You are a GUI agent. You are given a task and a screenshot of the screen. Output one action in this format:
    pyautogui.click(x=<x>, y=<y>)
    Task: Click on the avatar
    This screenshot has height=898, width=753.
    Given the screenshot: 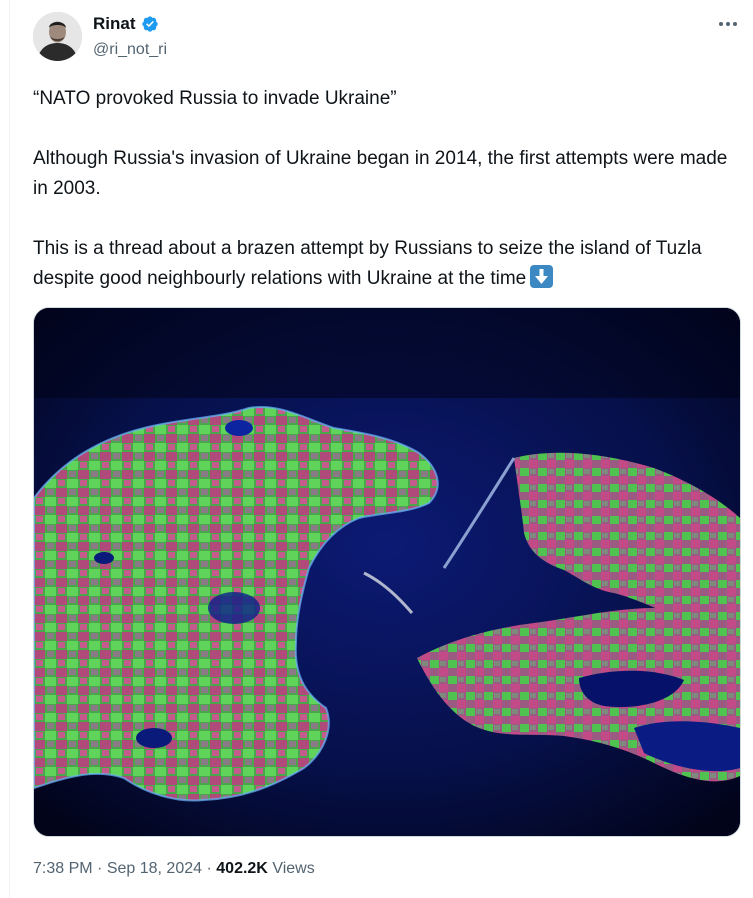 What is the action you would take?
    pyautogui.click(x=57, y=36)
    